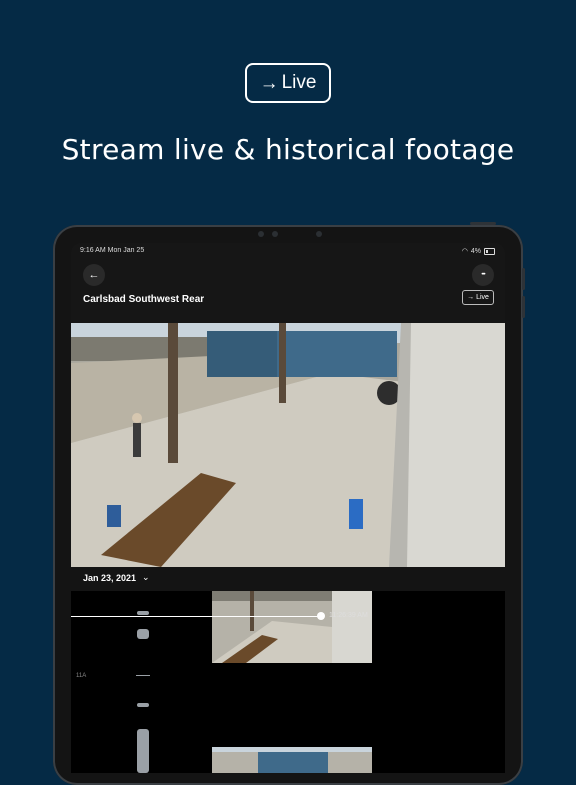 Image resolution: width=576 pixels, height=785 pixels. I want to click on tablet-top-button, so click(483, 223).